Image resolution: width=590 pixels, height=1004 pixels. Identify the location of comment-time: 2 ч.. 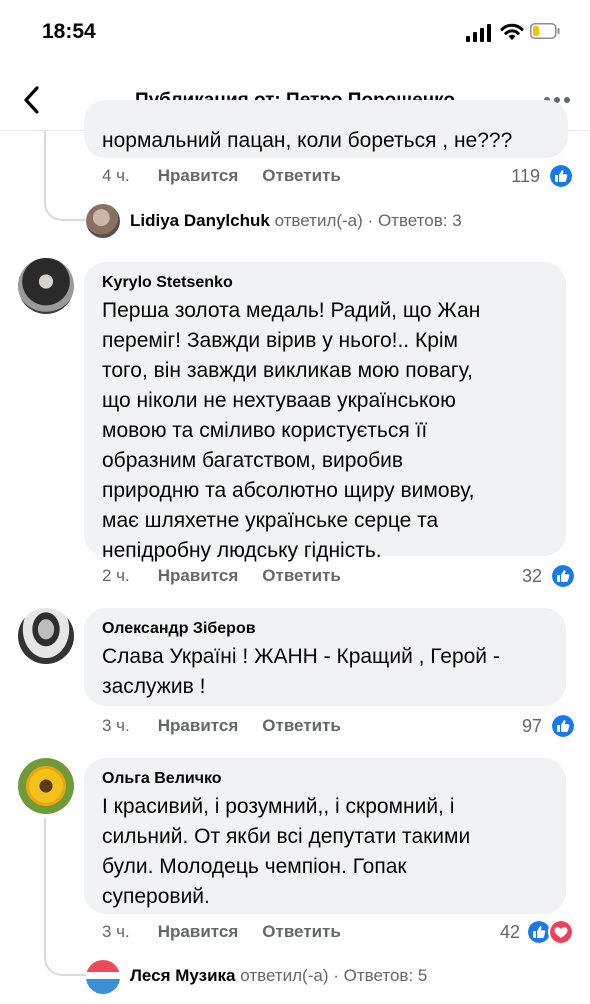
(116, 575).